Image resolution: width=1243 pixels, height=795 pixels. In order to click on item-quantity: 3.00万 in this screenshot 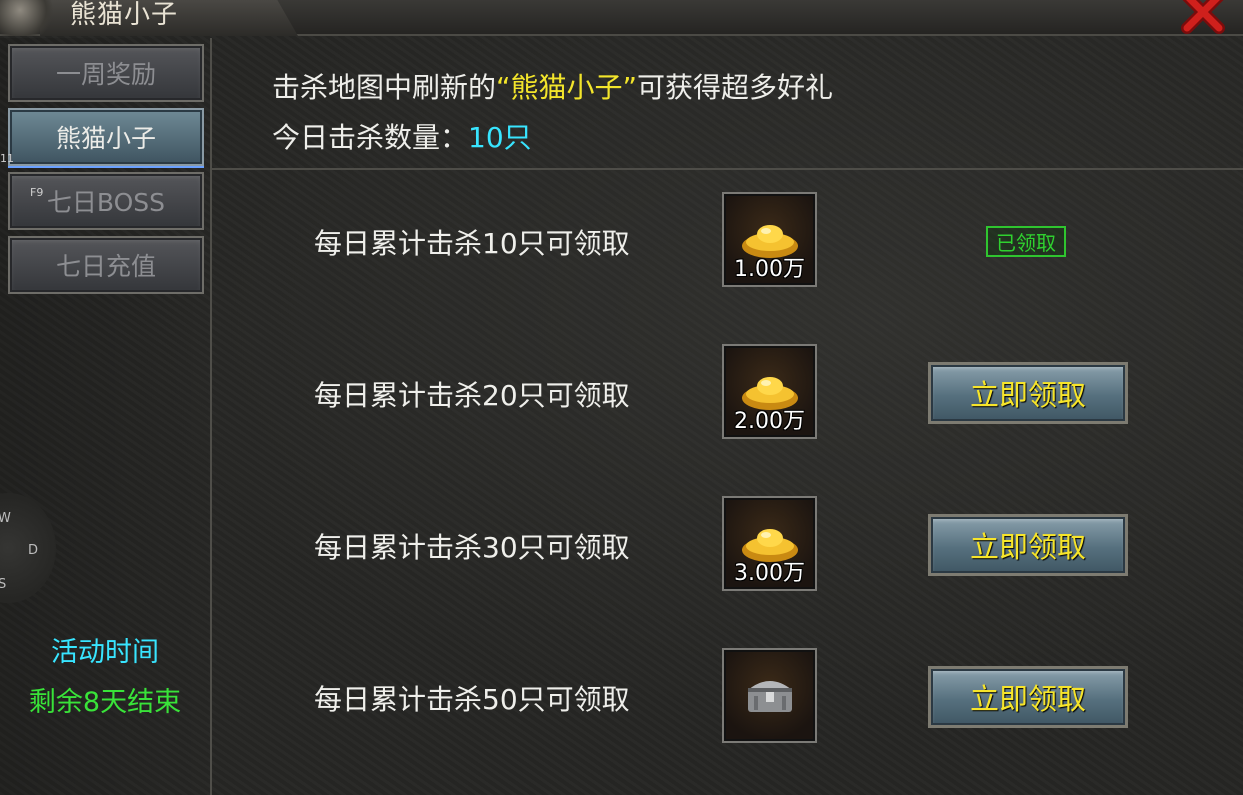, I will do `click(769, 573)`.